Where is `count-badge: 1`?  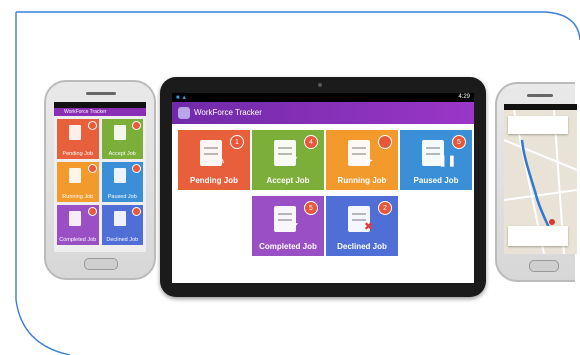 count-badge: 1 is located at coordinates (237, 142).